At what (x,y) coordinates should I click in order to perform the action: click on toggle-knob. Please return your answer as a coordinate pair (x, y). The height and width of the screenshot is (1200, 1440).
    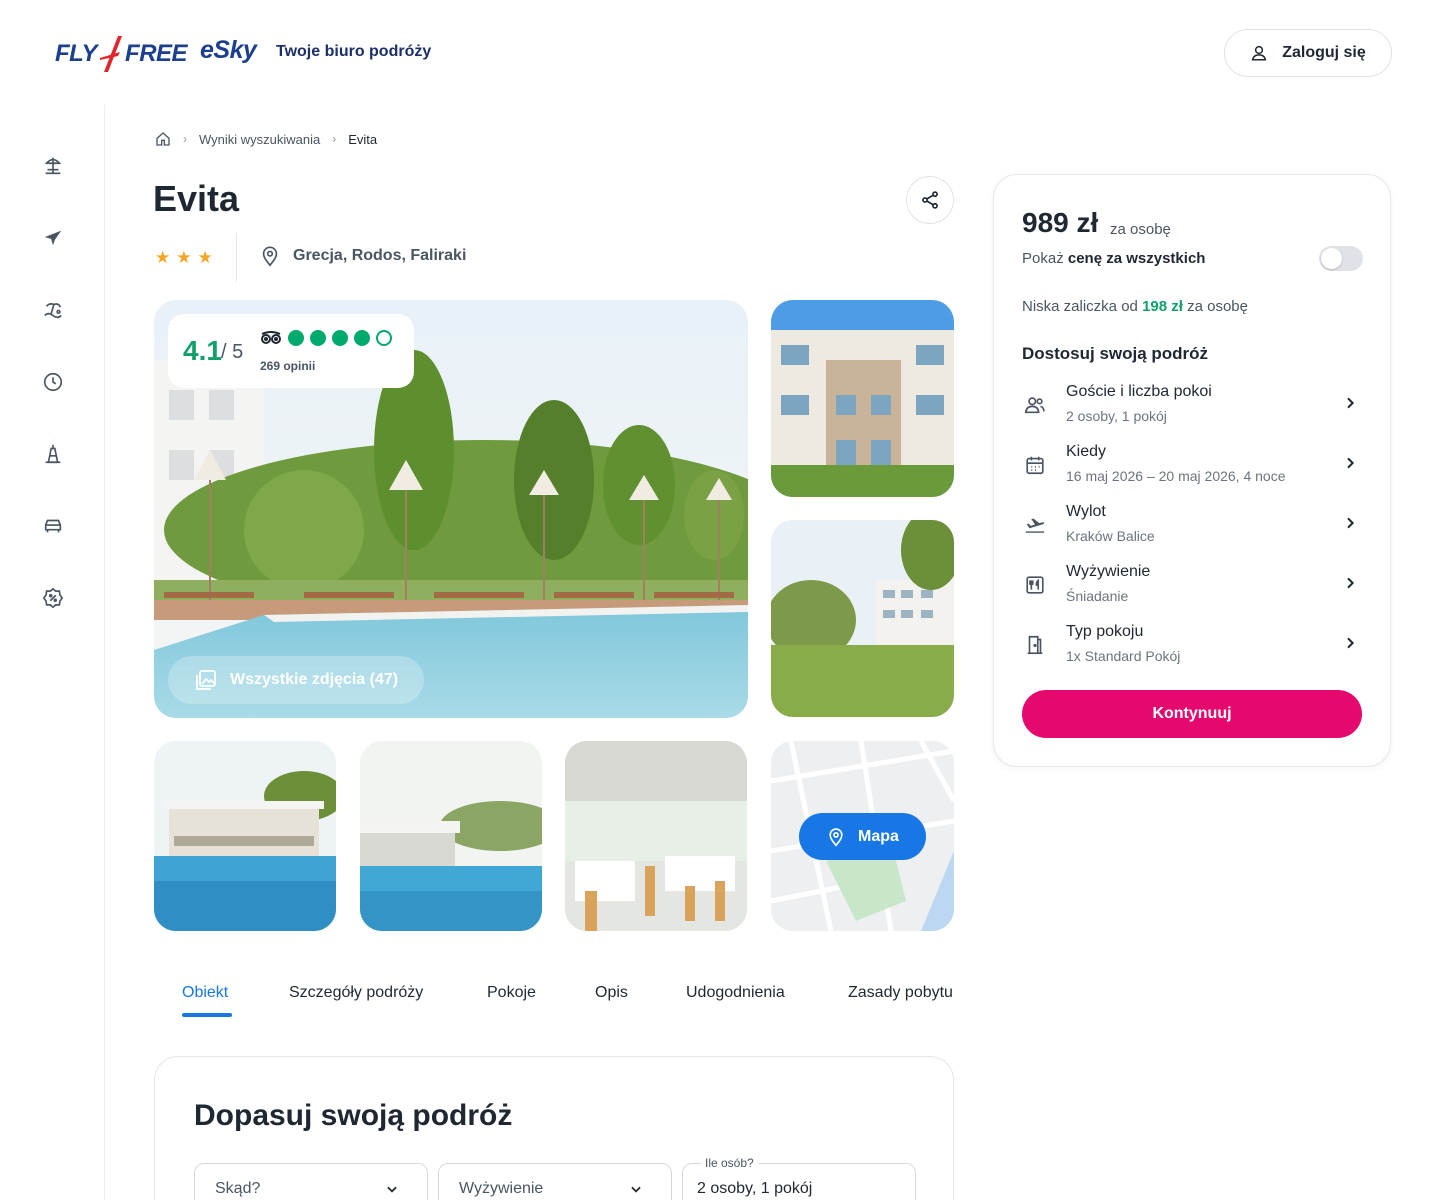
    Looking at the image, I should click on (1331, 258).